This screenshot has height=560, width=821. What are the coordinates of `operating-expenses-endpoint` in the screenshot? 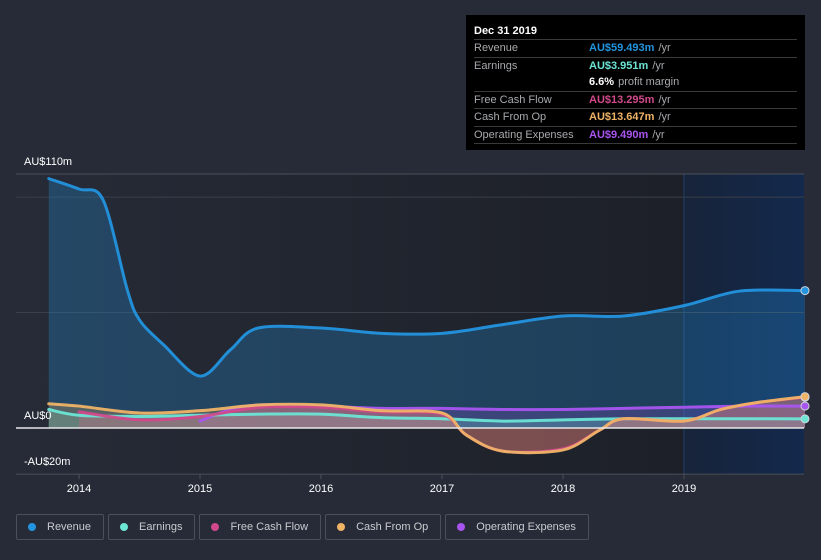 It's located at (805, 406).